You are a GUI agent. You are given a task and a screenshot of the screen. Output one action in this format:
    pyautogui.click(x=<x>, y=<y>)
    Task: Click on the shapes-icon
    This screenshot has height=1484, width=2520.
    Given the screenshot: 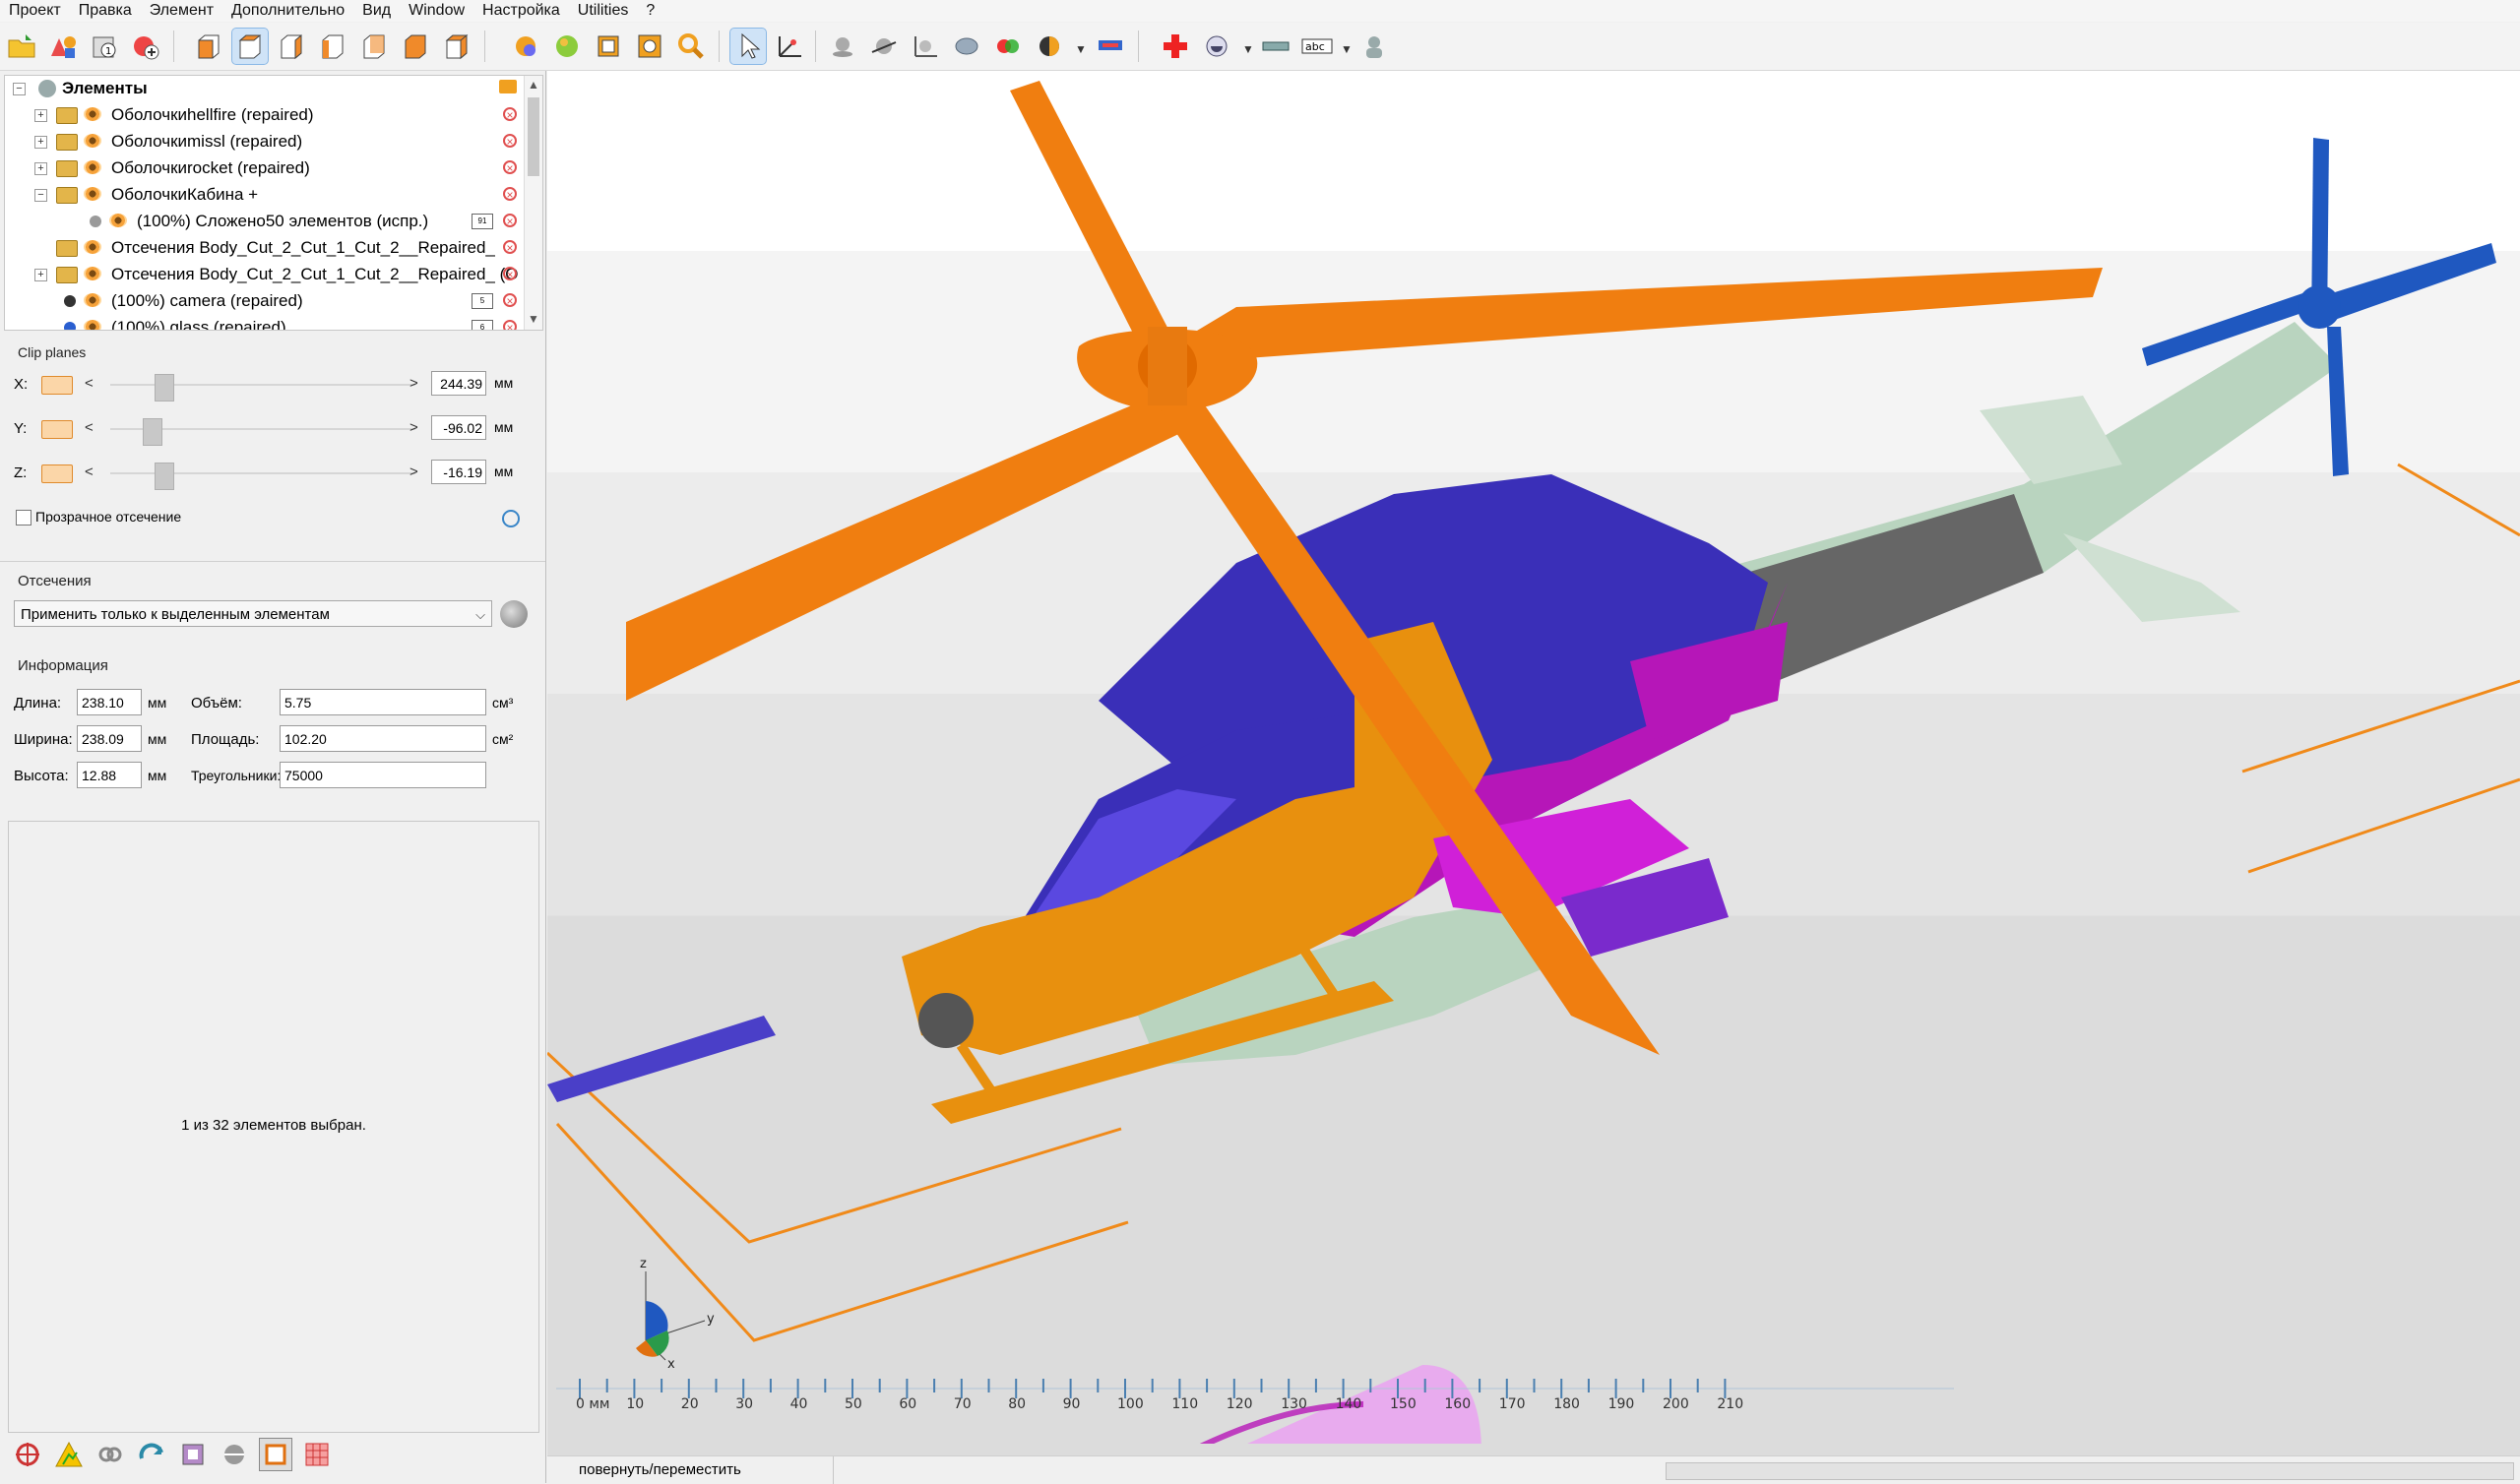 What is the action you would take?
    pyautogui.click(x=63, y=46)
    